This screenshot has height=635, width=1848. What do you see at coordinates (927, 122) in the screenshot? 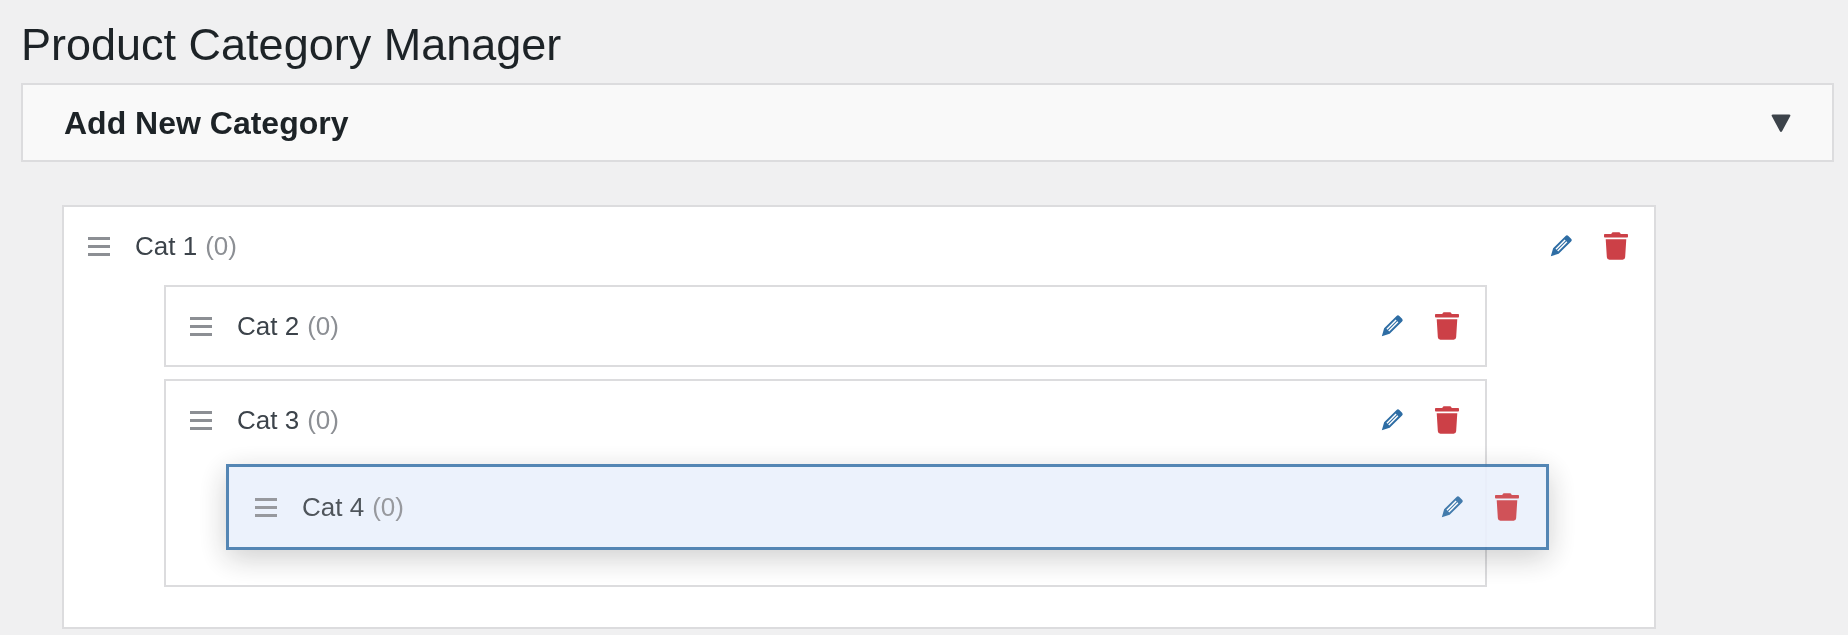
I see `add-category-panel: Add New Category` at bounding box center [927, 122].